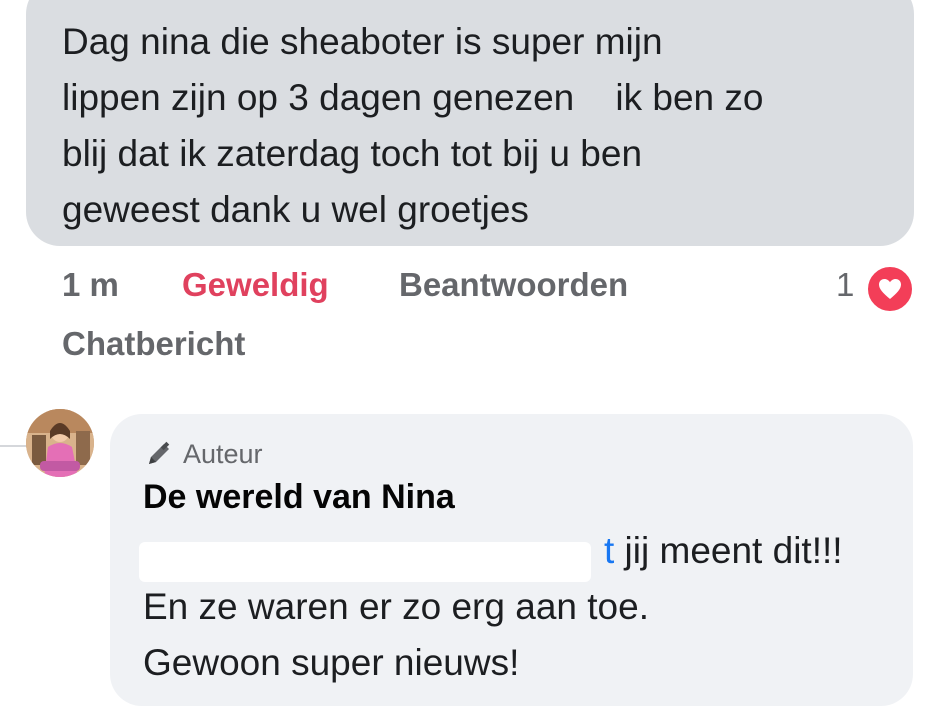 This screenshot has height=708, width=947. Describe the element at coordinates (396, 606) in the screenshot. I see `reply-line-2: En ze waren er zo erg aan toe.` at that location.